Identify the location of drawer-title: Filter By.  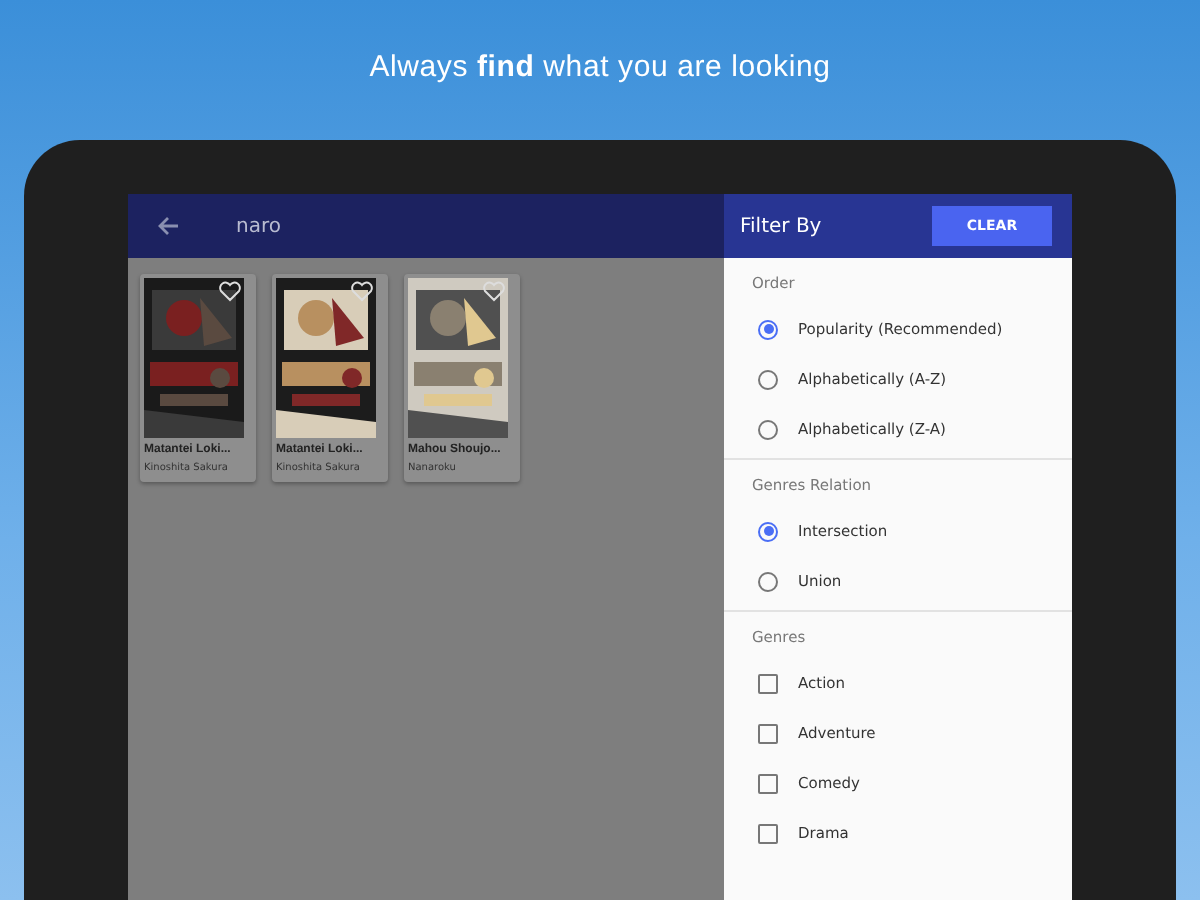
(781, 226).